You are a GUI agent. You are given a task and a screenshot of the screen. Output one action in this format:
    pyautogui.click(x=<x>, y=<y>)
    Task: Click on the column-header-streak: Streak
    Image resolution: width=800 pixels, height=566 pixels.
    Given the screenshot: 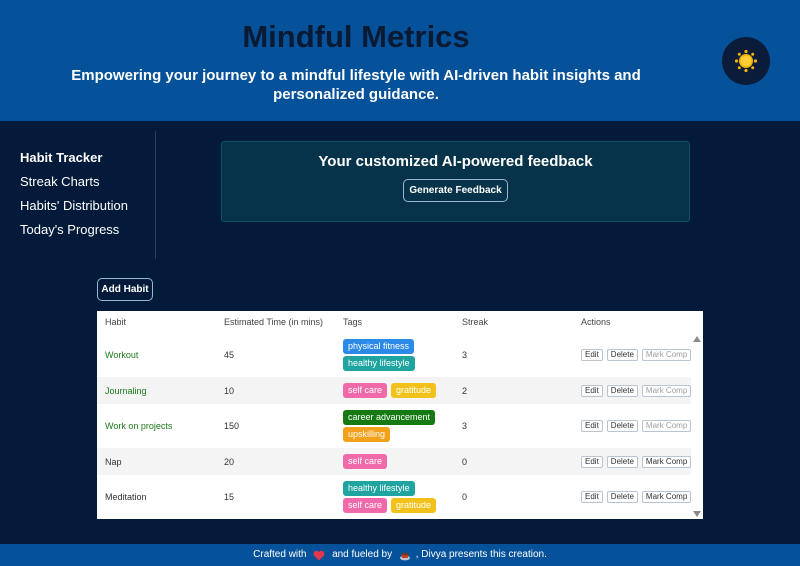 What is the action you would take?
    pyautogui.click(x=475, y=321)
    